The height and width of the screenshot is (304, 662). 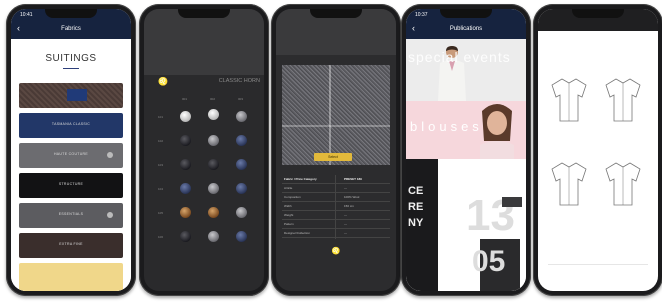 I want to click on table-cell: Weight, so click(x=289, y=215).